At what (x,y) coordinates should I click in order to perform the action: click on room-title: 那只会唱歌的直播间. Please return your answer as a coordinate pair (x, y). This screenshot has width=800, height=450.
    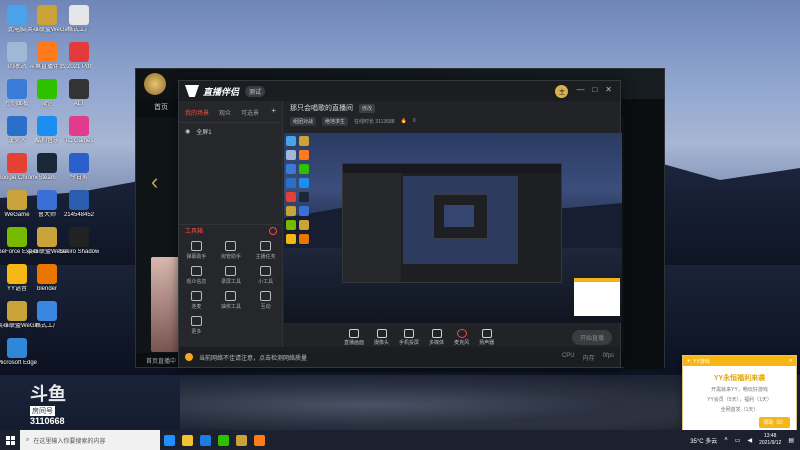
    Looking at the image, I should click on (321, 108).